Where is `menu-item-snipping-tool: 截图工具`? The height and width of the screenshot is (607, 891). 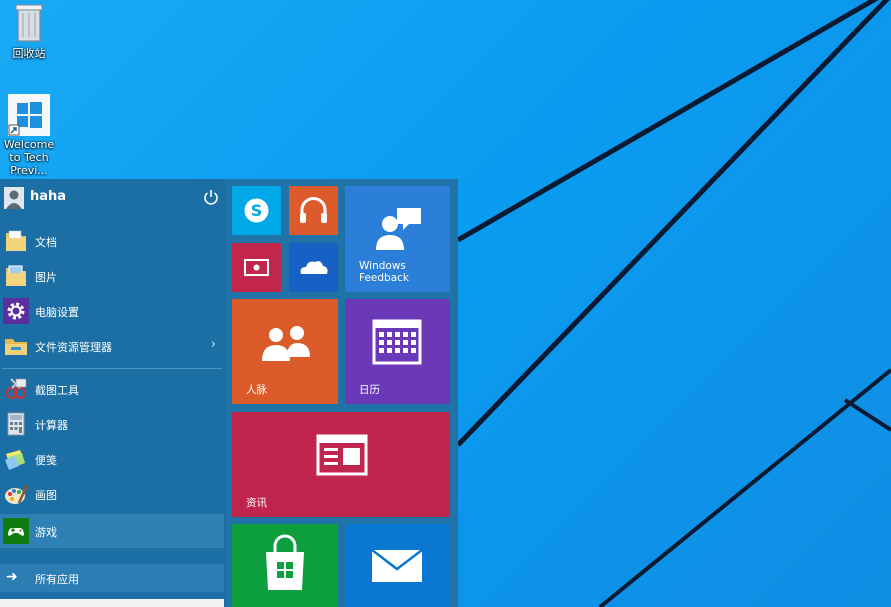 menu-item-snipping-tool: 截图工具 is located at coordinates (112, 389).